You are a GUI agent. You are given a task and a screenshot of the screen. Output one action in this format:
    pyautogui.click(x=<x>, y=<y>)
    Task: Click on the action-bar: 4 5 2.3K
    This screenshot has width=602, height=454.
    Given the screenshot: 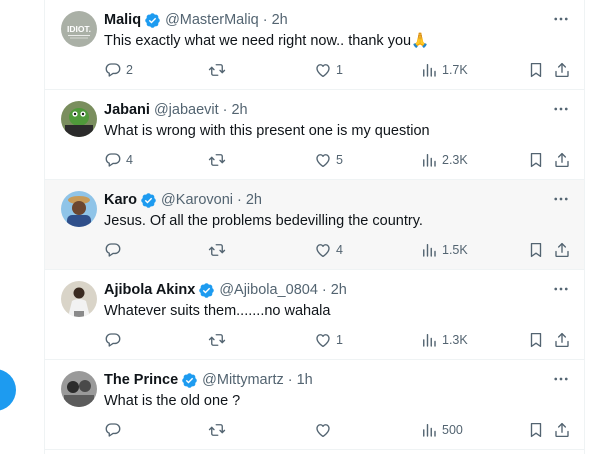 What is the action you would take?
    pyautogui.click(x=336, y=160)
    